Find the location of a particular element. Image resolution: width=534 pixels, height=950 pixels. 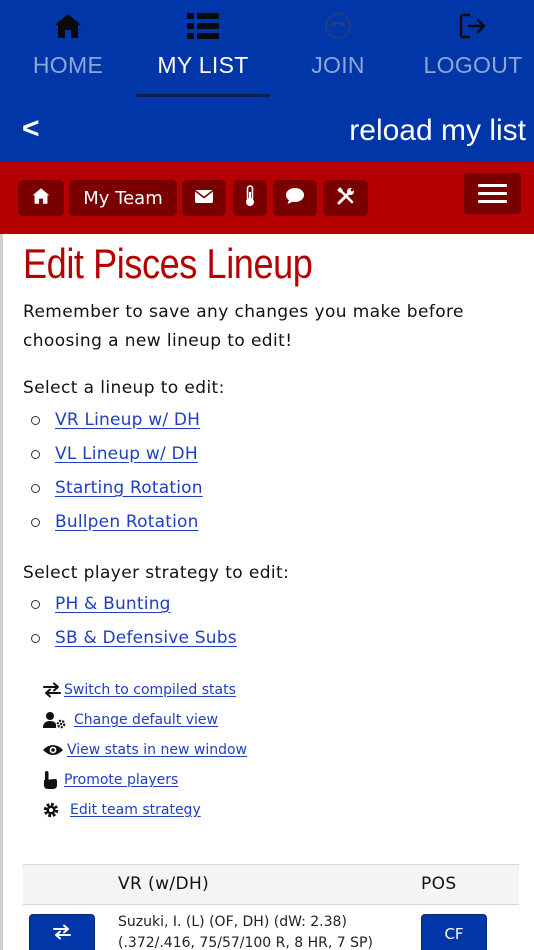

list-item: Bullpen Rotation is located at coordinates (115, 522).